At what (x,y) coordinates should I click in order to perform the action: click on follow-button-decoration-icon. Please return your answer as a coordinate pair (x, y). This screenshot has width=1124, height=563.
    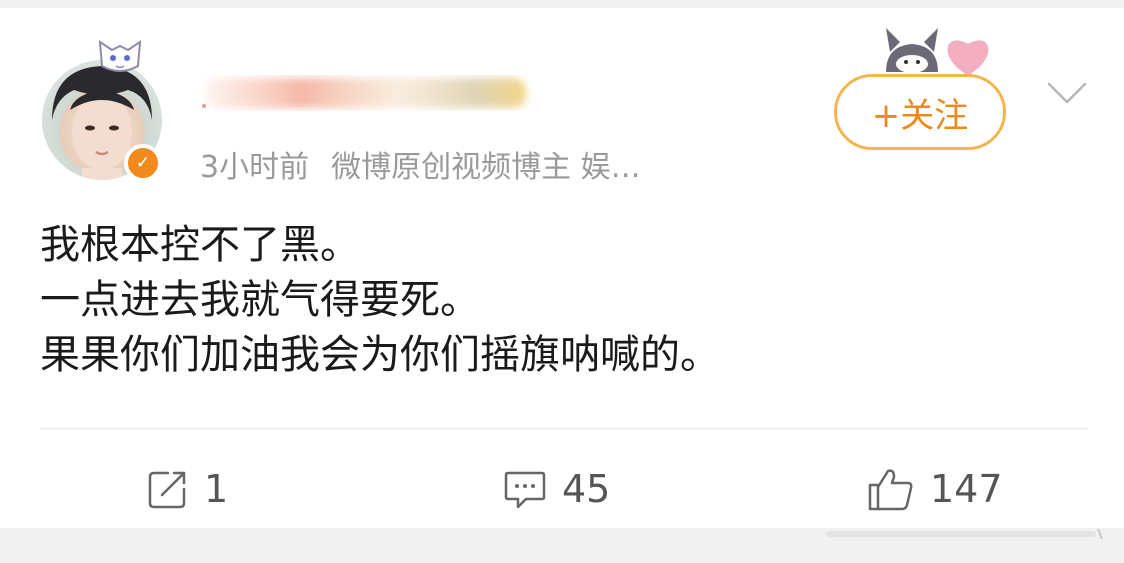
    Looking at the image, I should click on (937, 52).